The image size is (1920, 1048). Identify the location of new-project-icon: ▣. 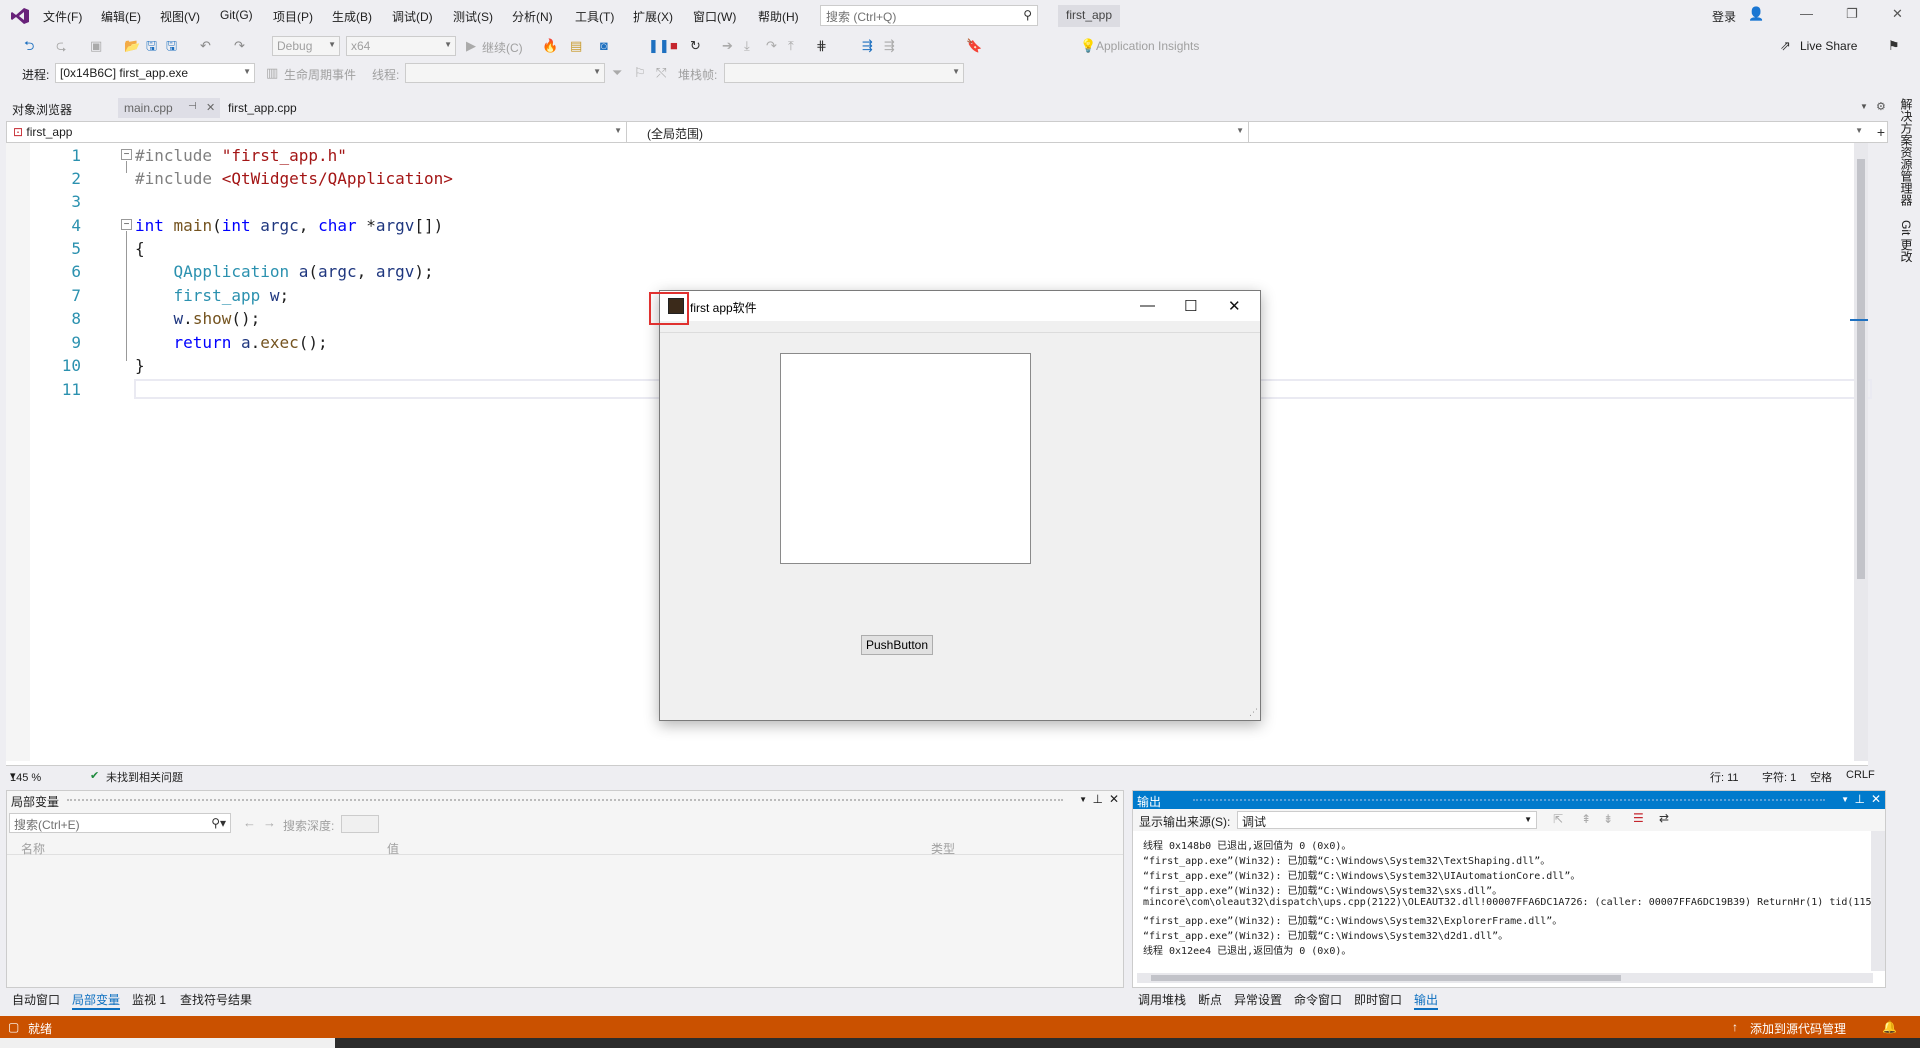
(96, 46).